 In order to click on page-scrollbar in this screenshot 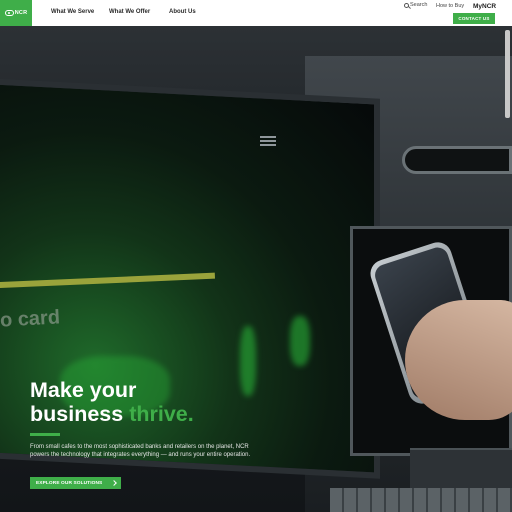, I will do `click(507, 74)`.